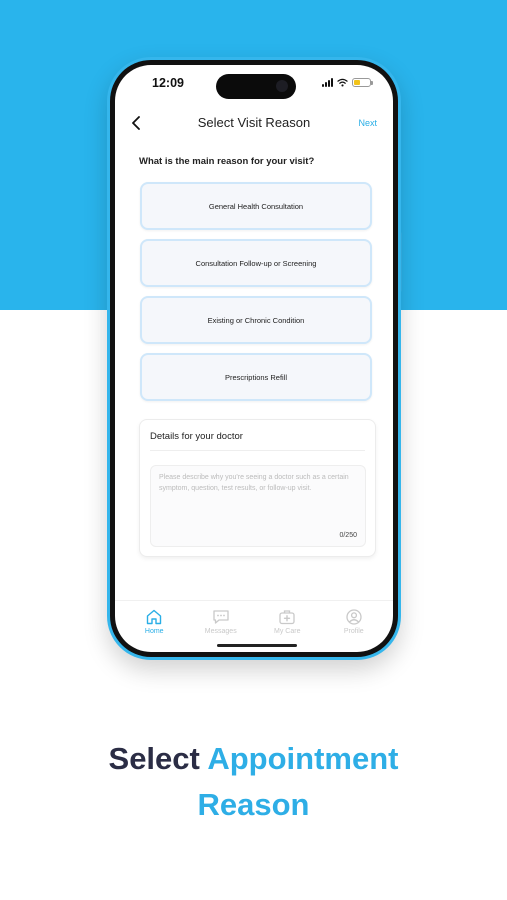 This screenshot has width=507, height=900. I want to click on nav-messages: Messages, so click(221, 625).